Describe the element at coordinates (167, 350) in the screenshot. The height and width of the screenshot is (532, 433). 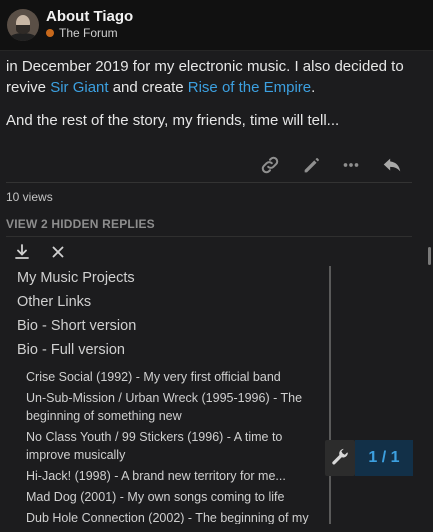
I see `toc-item-bio-full: Bio - Full version` at that location.